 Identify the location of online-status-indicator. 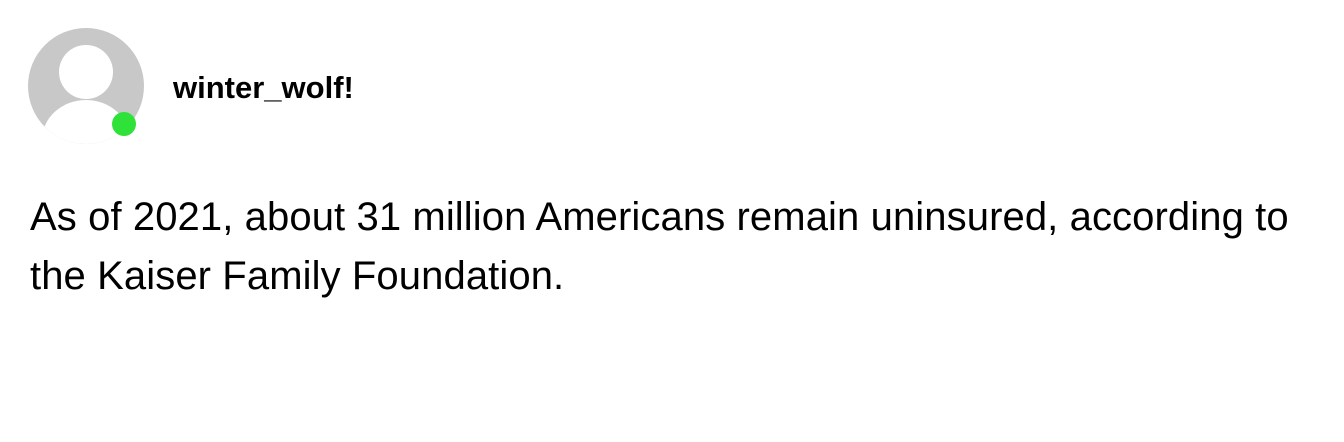
(124, 124).